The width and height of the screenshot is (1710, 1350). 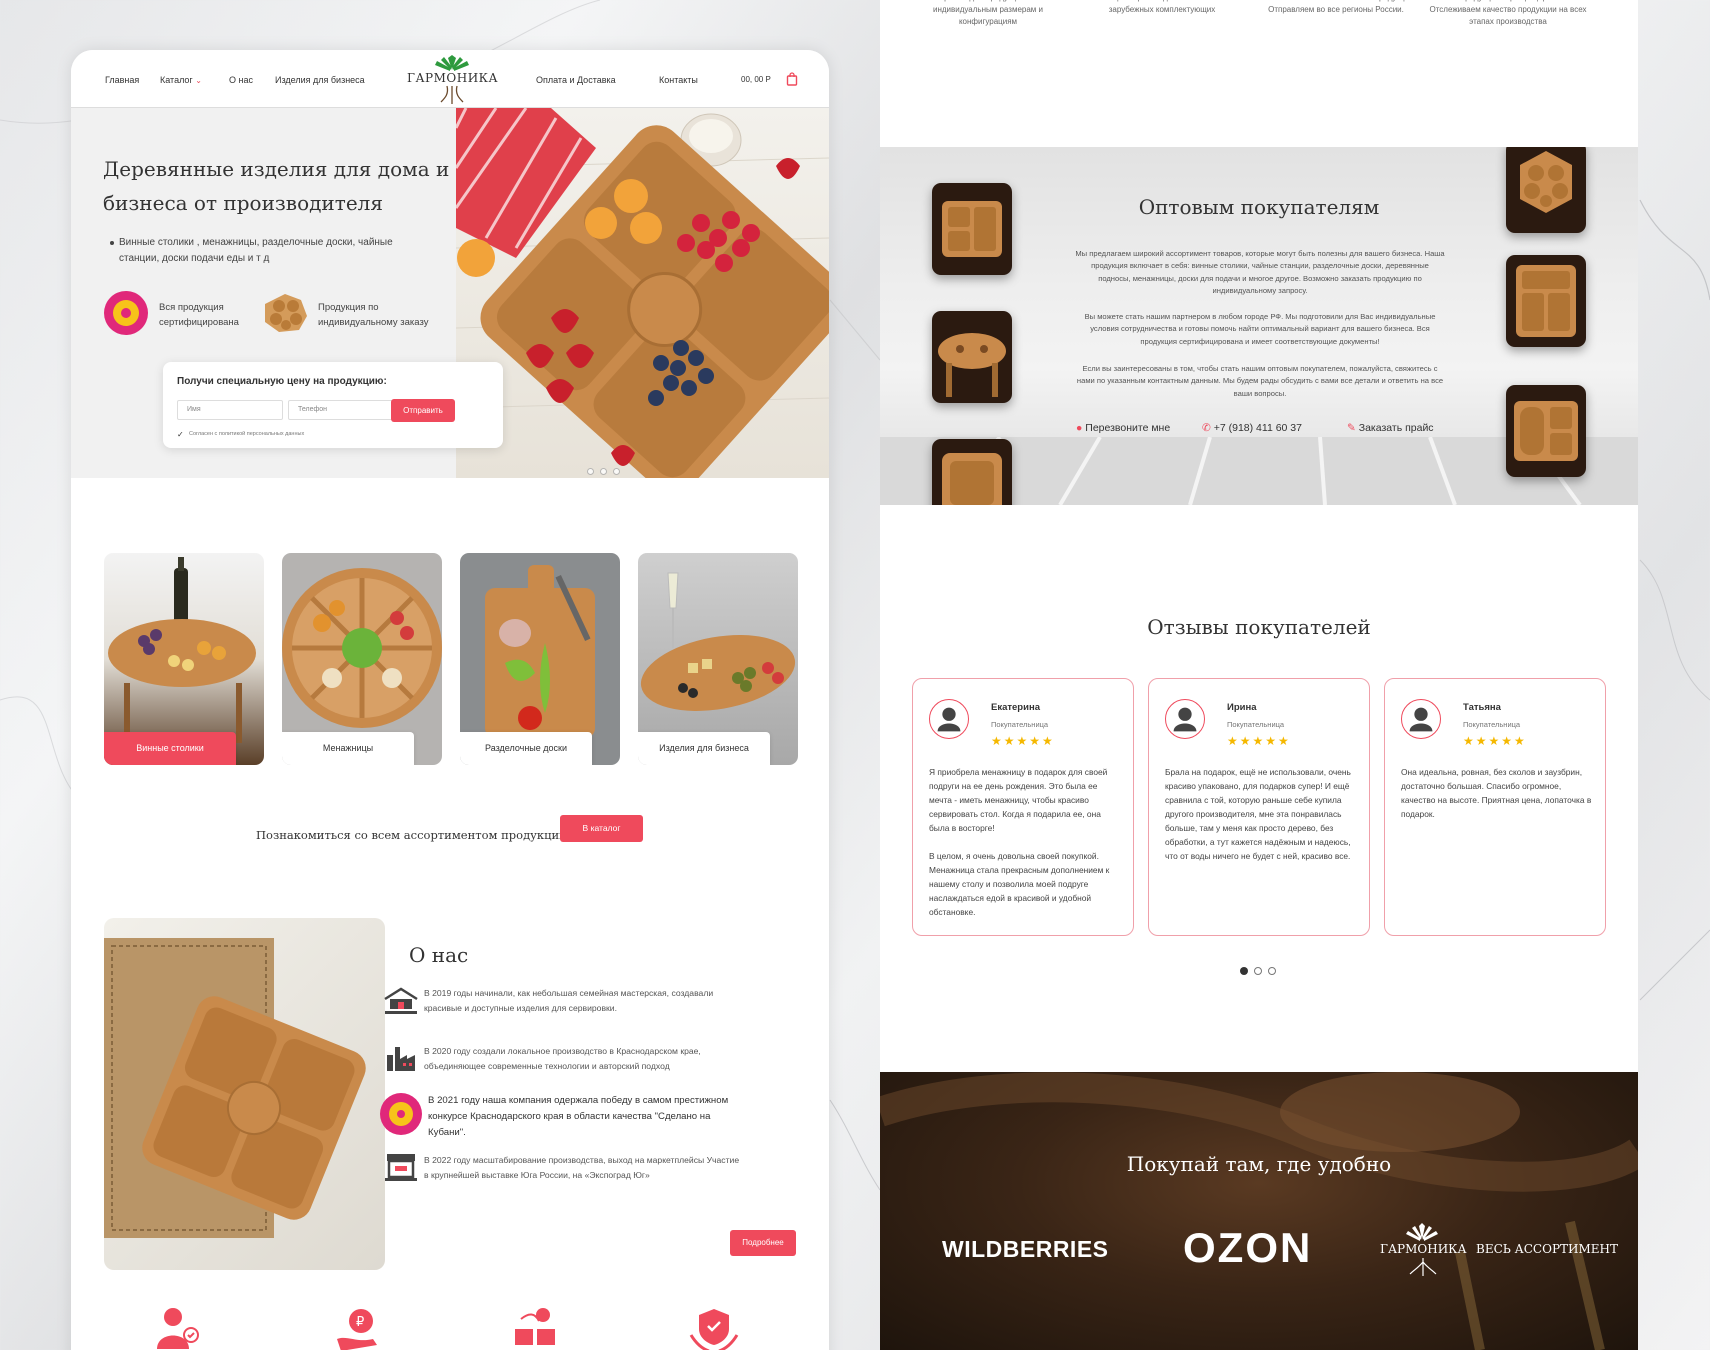 I want to click on checkmark-icon: ✓, so click(x=180, y=434).